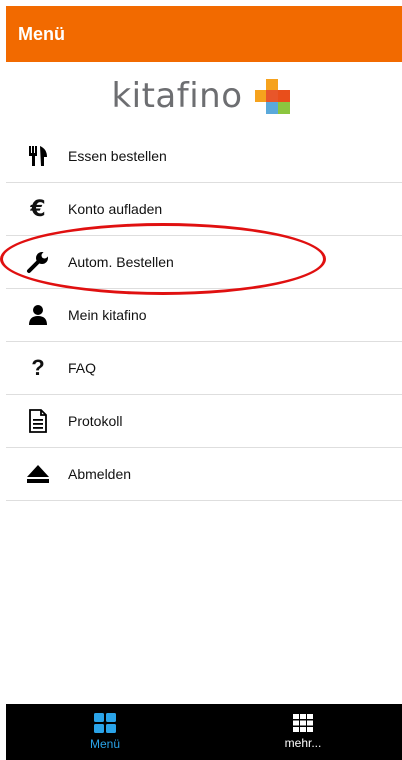  What do you see at coordinates (177, 96) in the screenshot?
I see `logo-text: kitafino` at bounding box center [177, 96].